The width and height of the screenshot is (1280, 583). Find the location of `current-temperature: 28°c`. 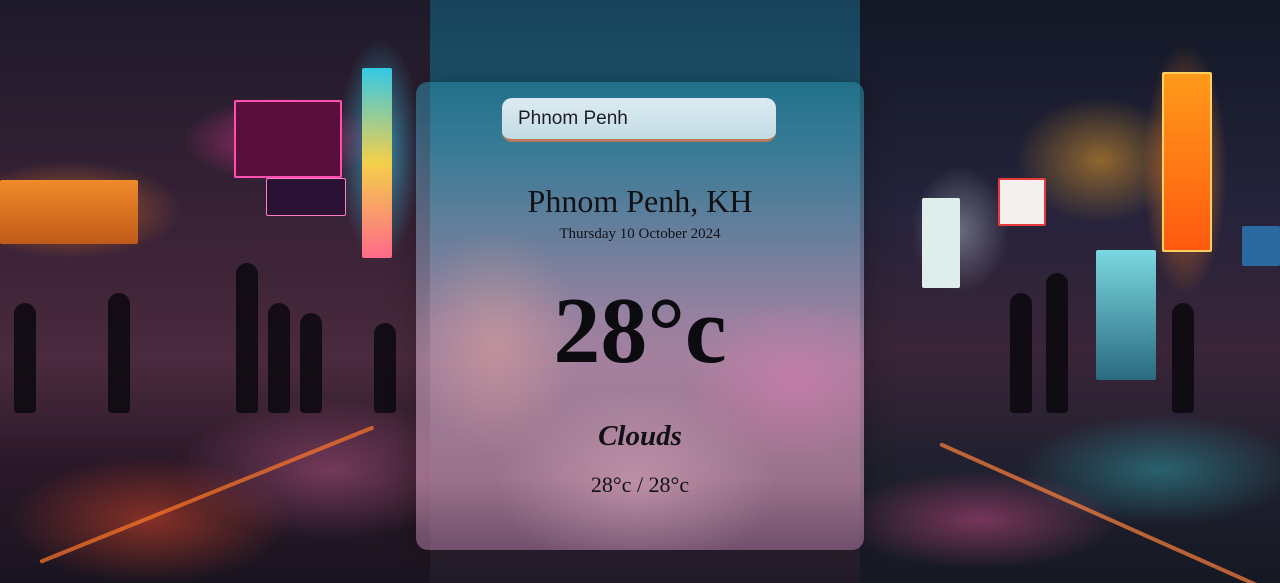

current-temperature: 28°c is located at coordinates (640, 331).